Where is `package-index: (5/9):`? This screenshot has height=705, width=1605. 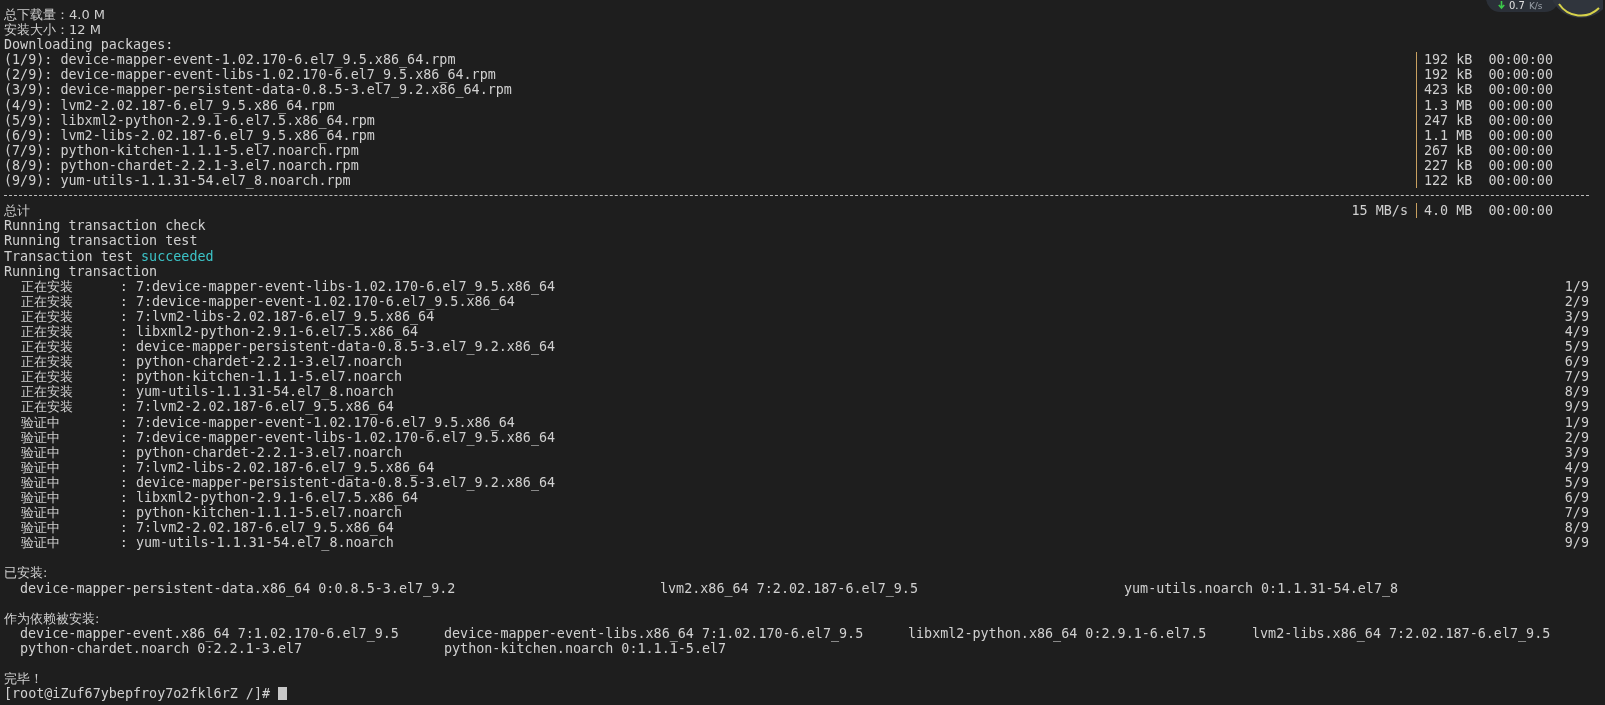 package-index: (5/9): is located at coordinates (28, 120).